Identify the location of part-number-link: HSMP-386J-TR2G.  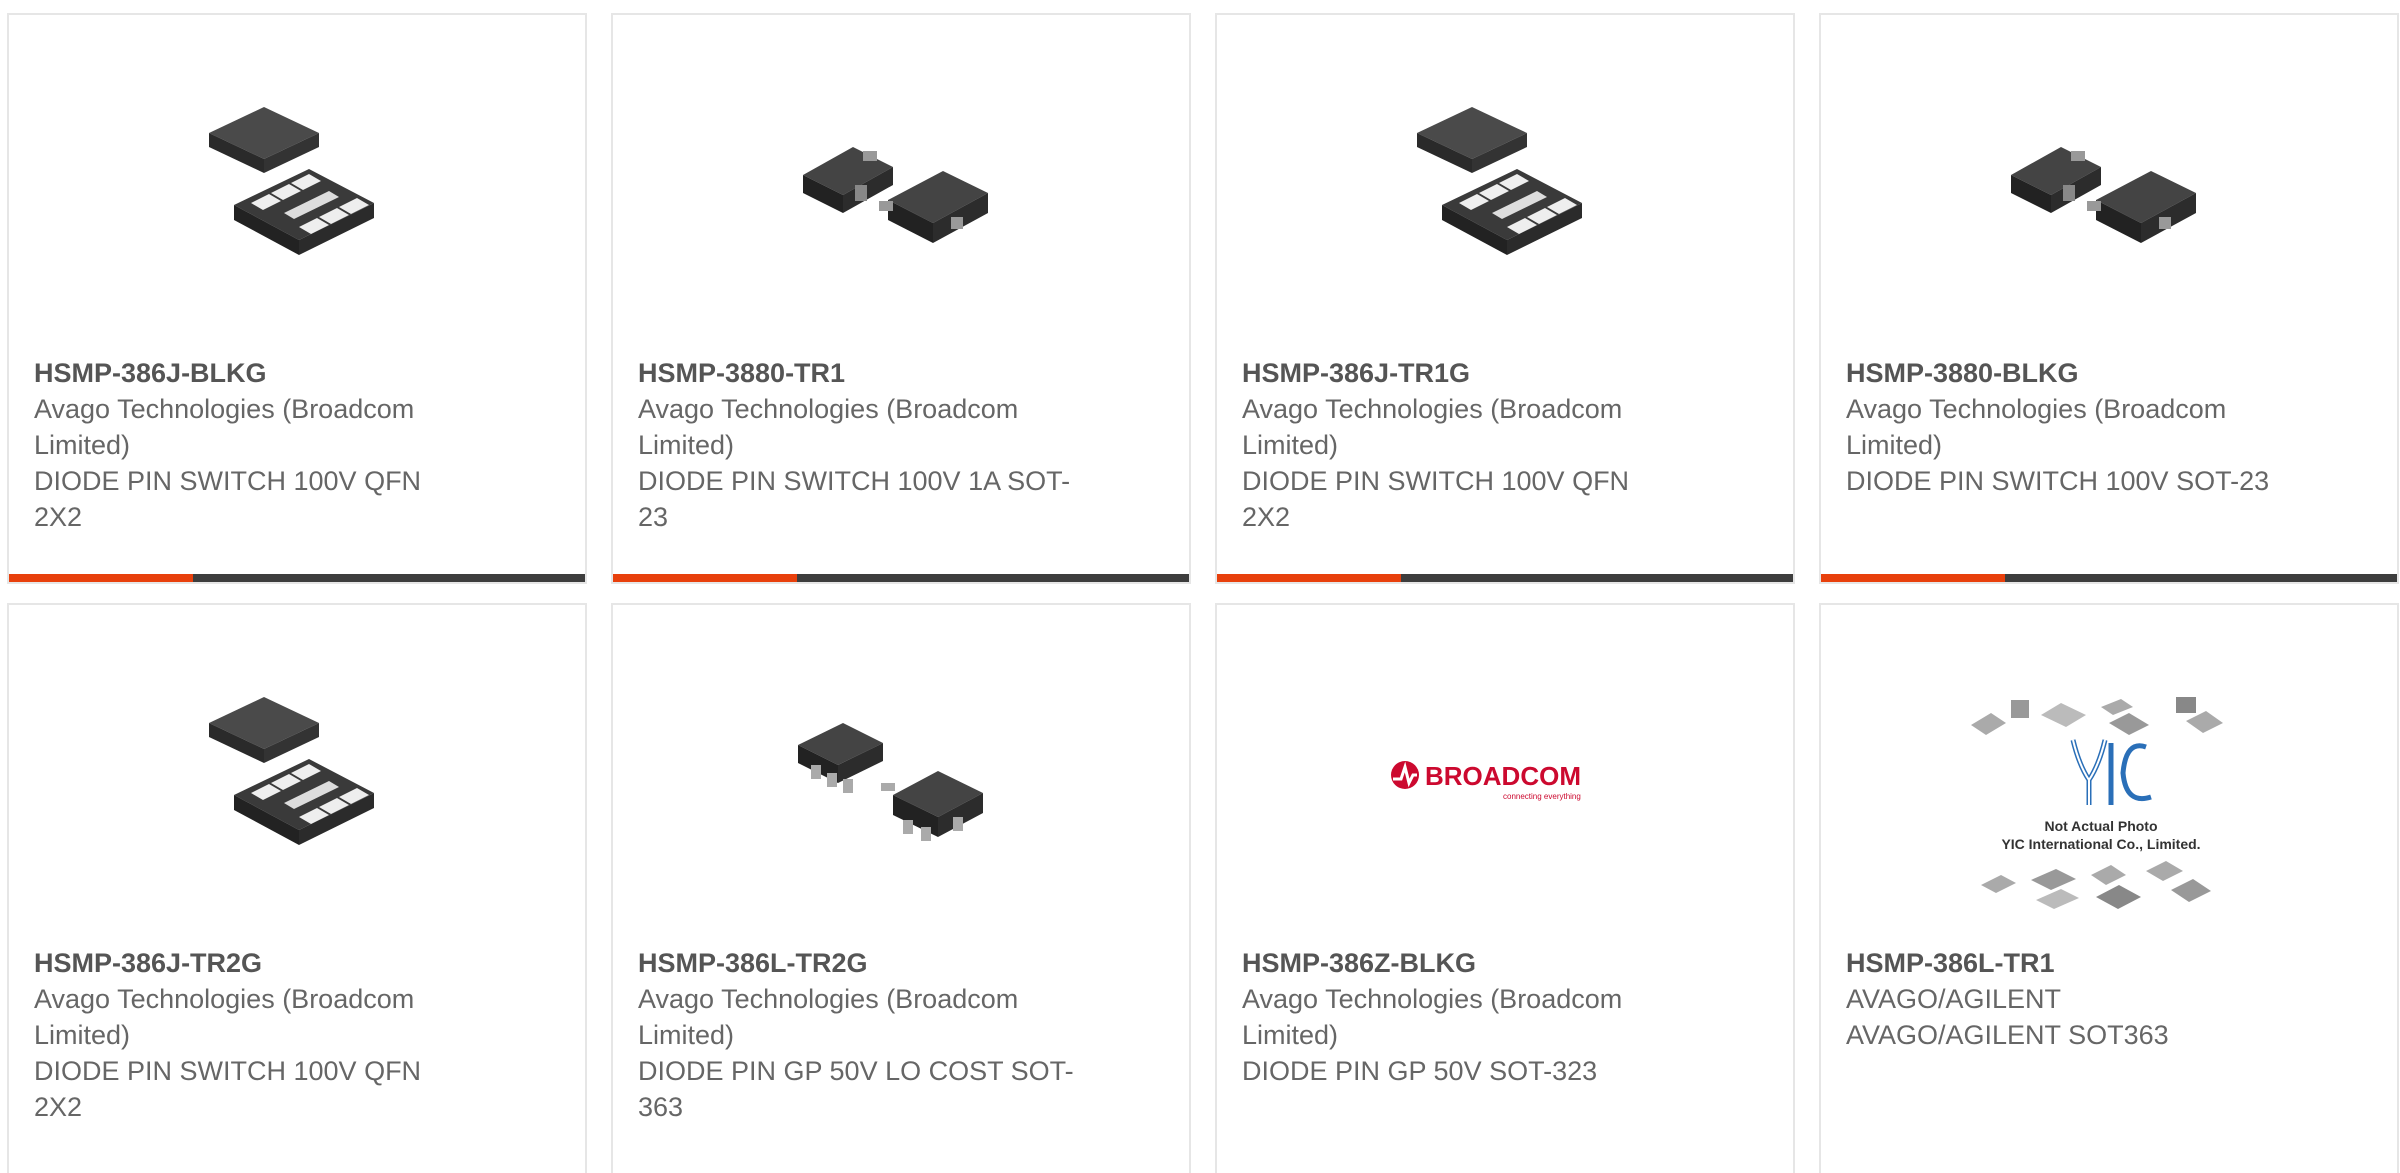
(254, 963).